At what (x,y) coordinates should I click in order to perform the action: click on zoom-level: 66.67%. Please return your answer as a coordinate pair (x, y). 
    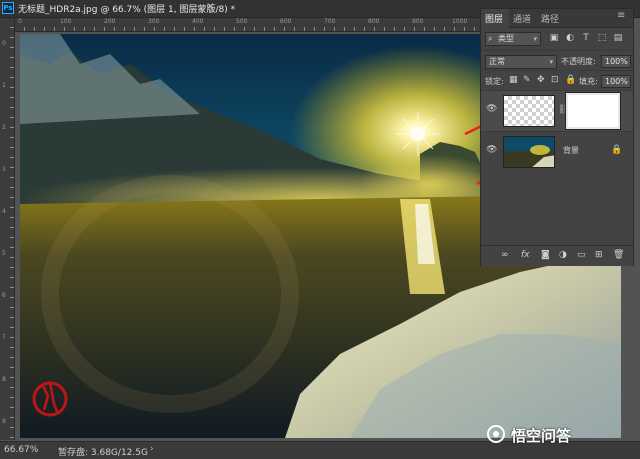
    Looking at the image, I should click on (21, 450).